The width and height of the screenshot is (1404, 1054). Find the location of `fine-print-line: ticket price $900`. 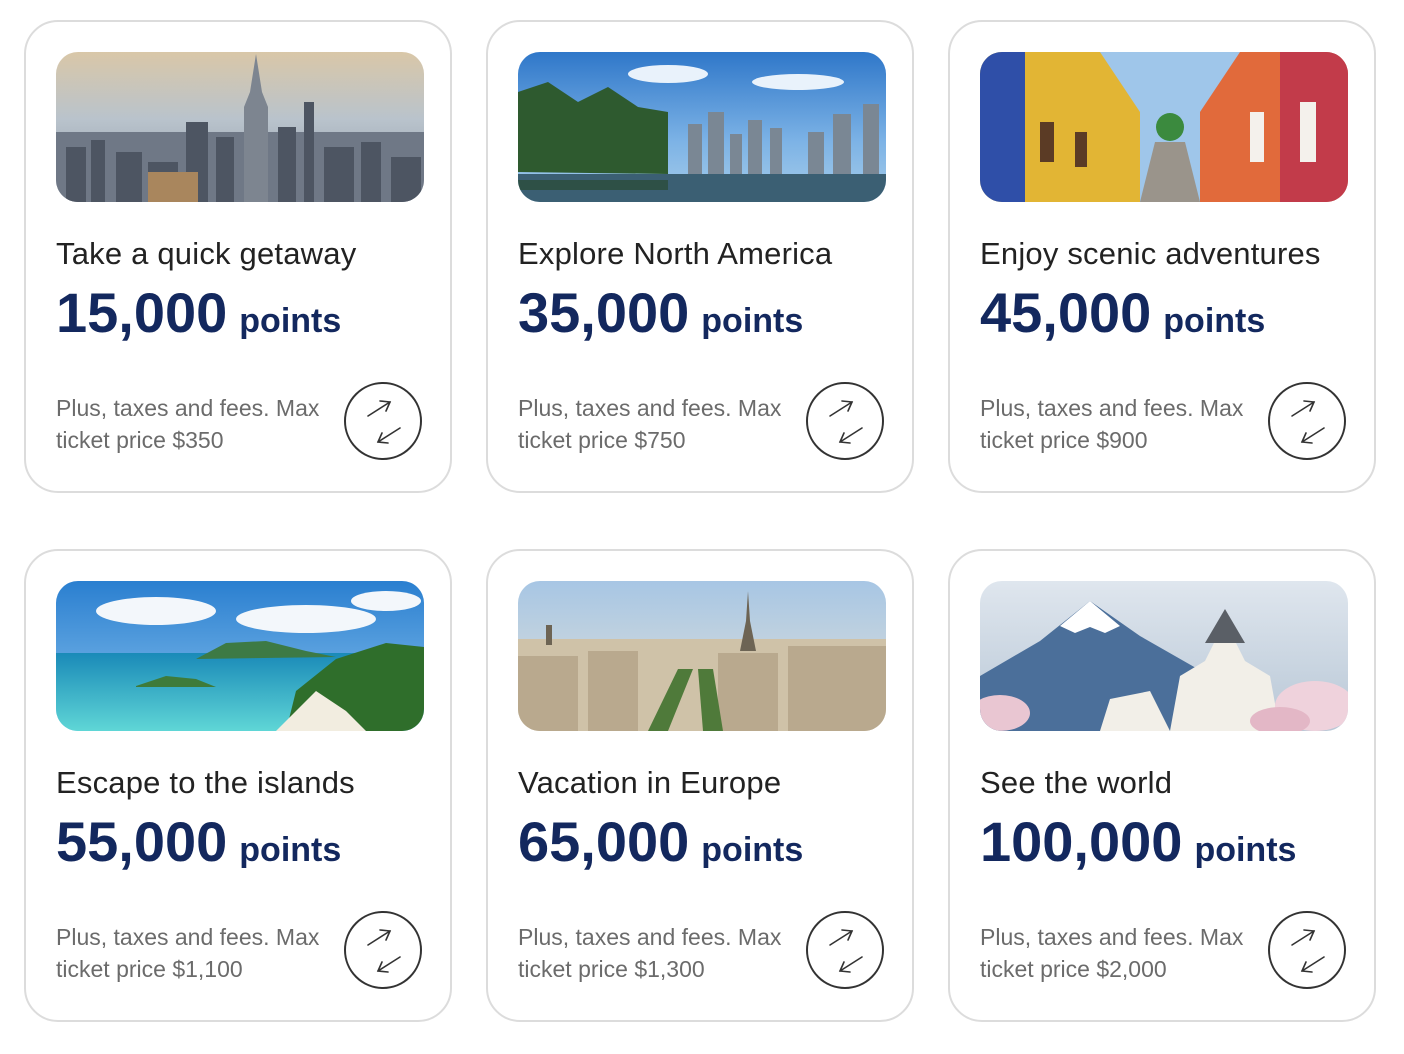

fine-print-line: ticket price $900 is located at coordinates (1064, 440).